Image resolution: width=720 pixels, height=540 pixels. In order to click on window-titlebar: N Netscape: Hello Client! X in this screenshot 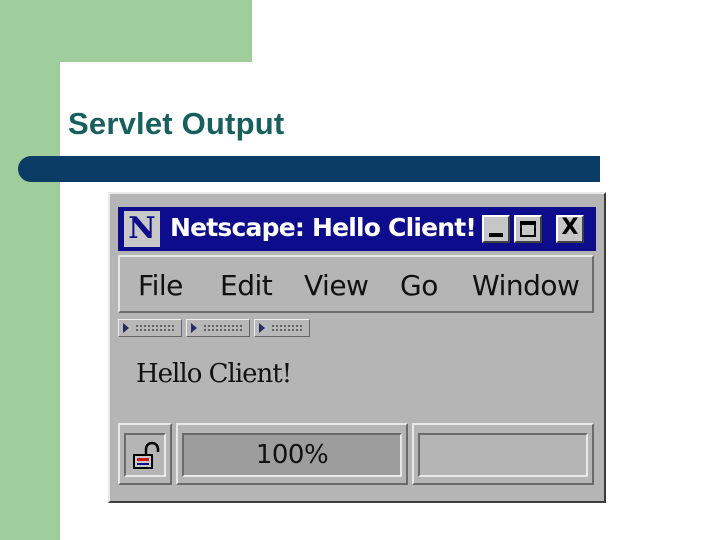, I will do `click(357, 229)`.